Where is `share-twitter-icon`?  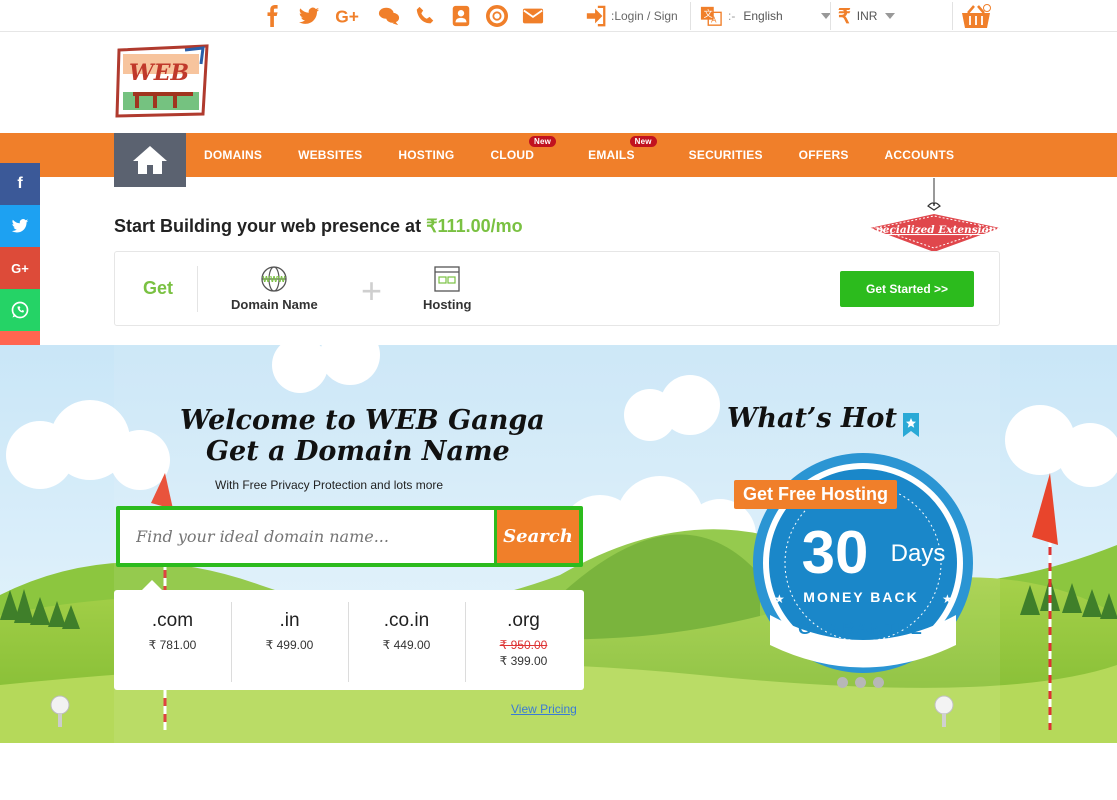
share-twitter-icon is located at coordinates (20, 226).